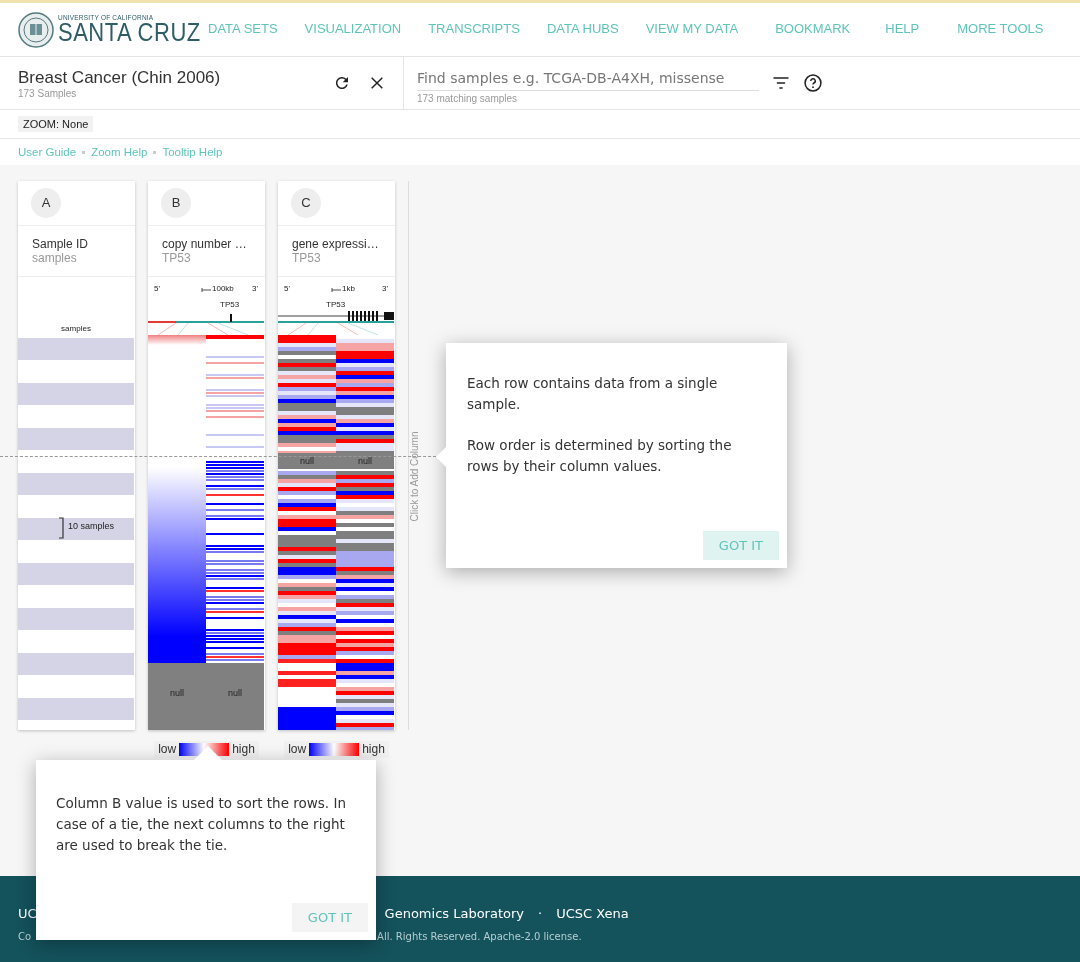 This screenshot has height=962, width=1080. I want to click on scale-label: 1kb, so click(348, 288).